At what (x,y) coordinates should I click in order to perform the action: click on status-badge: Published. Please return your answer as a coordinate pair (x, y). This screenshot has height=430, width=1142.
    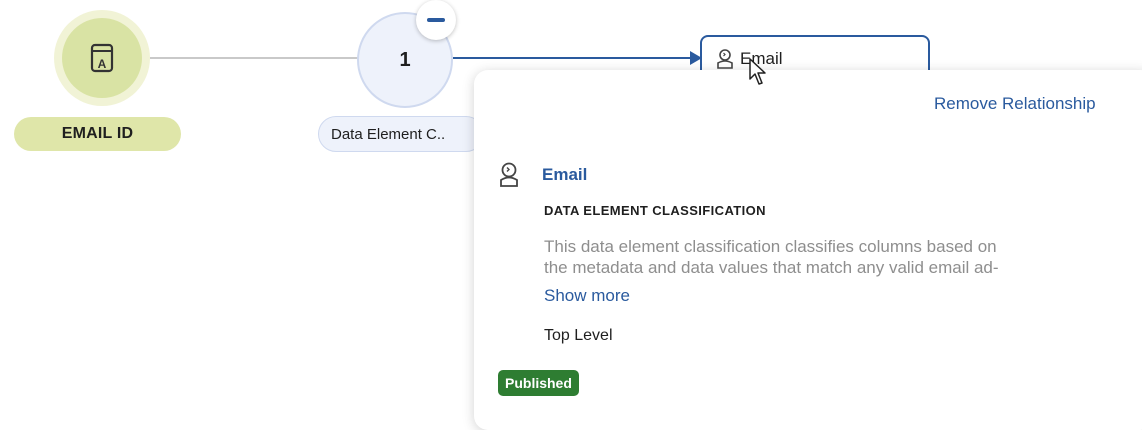
    Looking at the image, I should click on (538, 383).